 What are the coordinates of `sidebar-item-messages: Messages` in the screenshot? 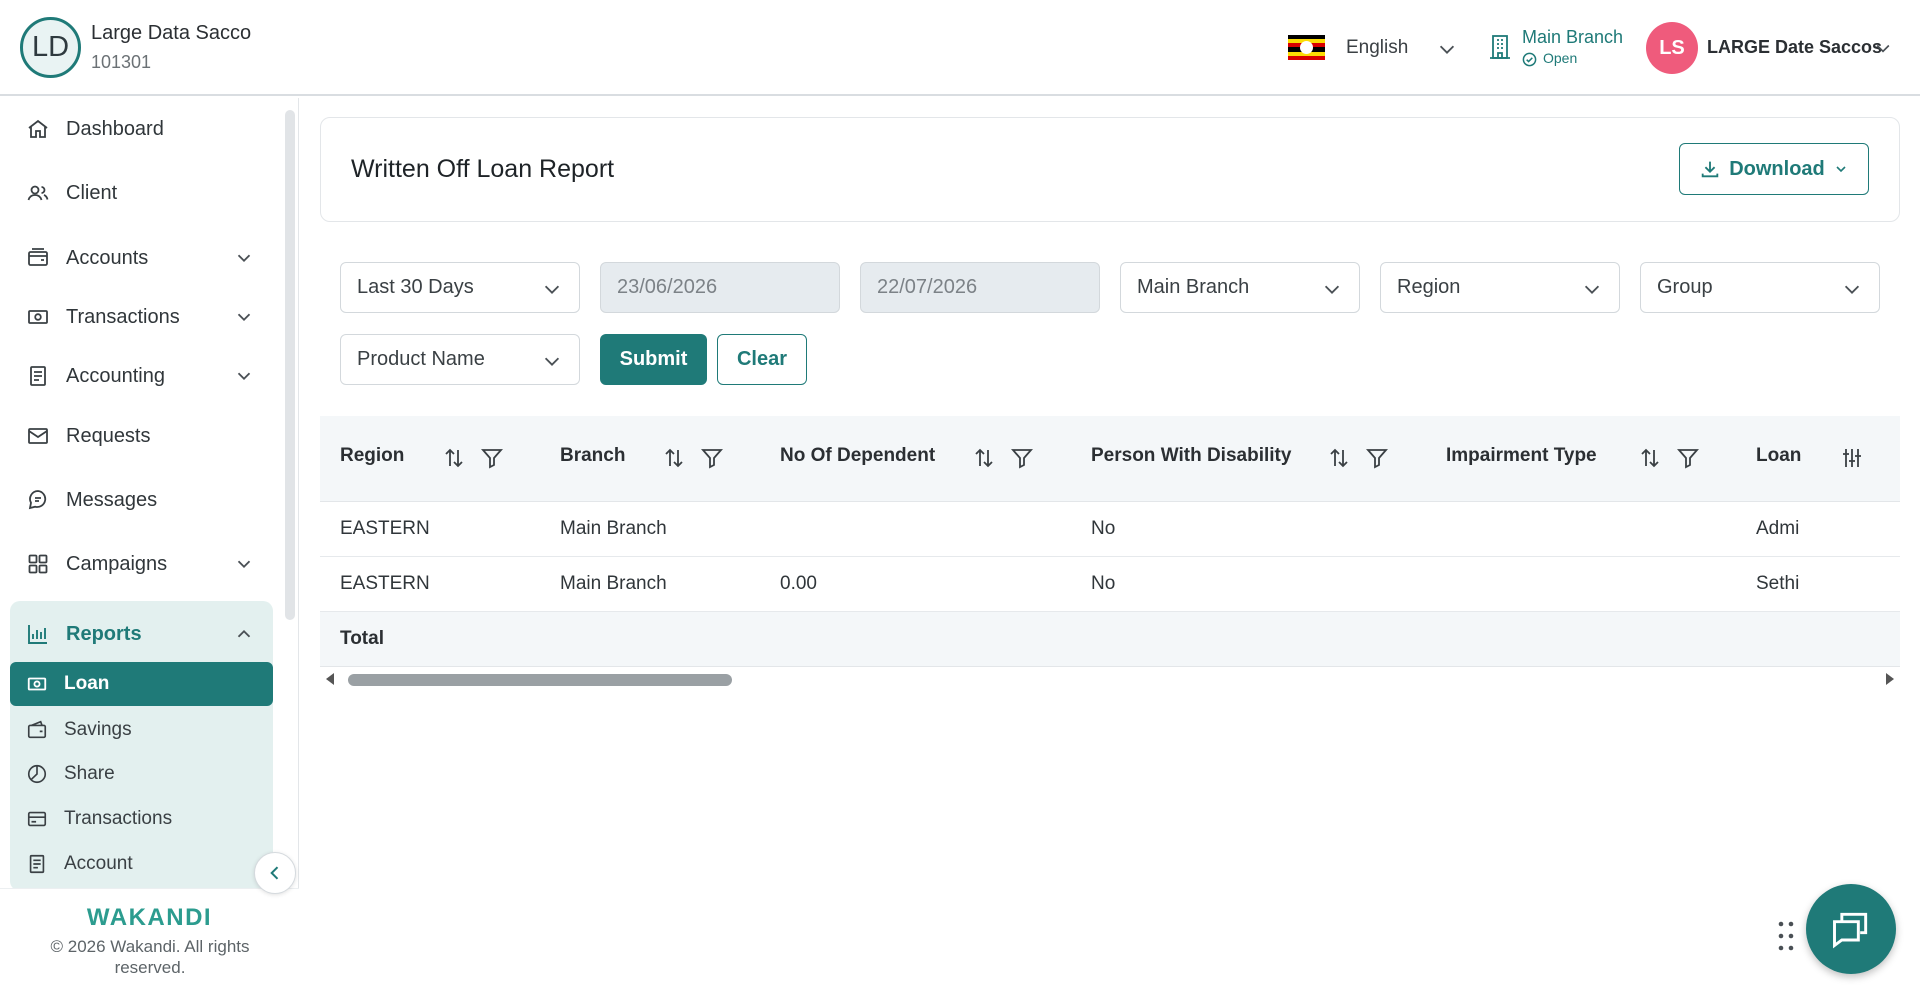 It's located at (141, 500).